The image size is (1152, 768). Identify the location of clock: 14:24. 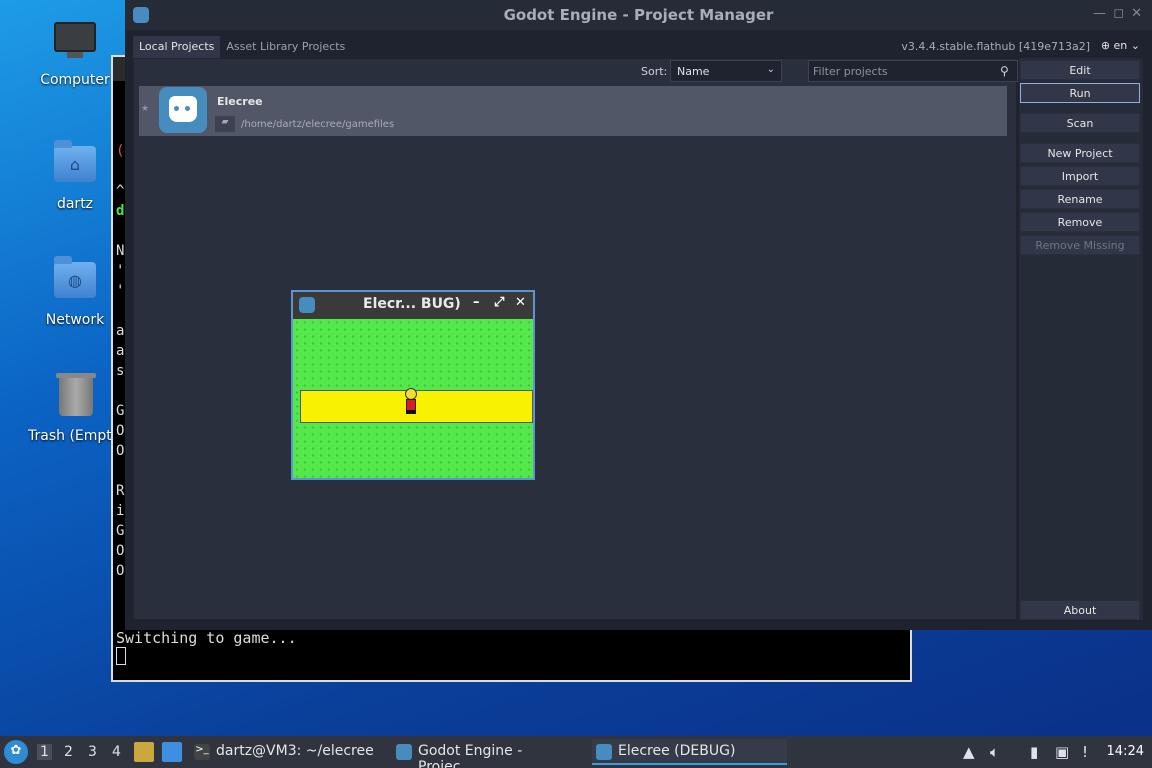
(1125, 751).